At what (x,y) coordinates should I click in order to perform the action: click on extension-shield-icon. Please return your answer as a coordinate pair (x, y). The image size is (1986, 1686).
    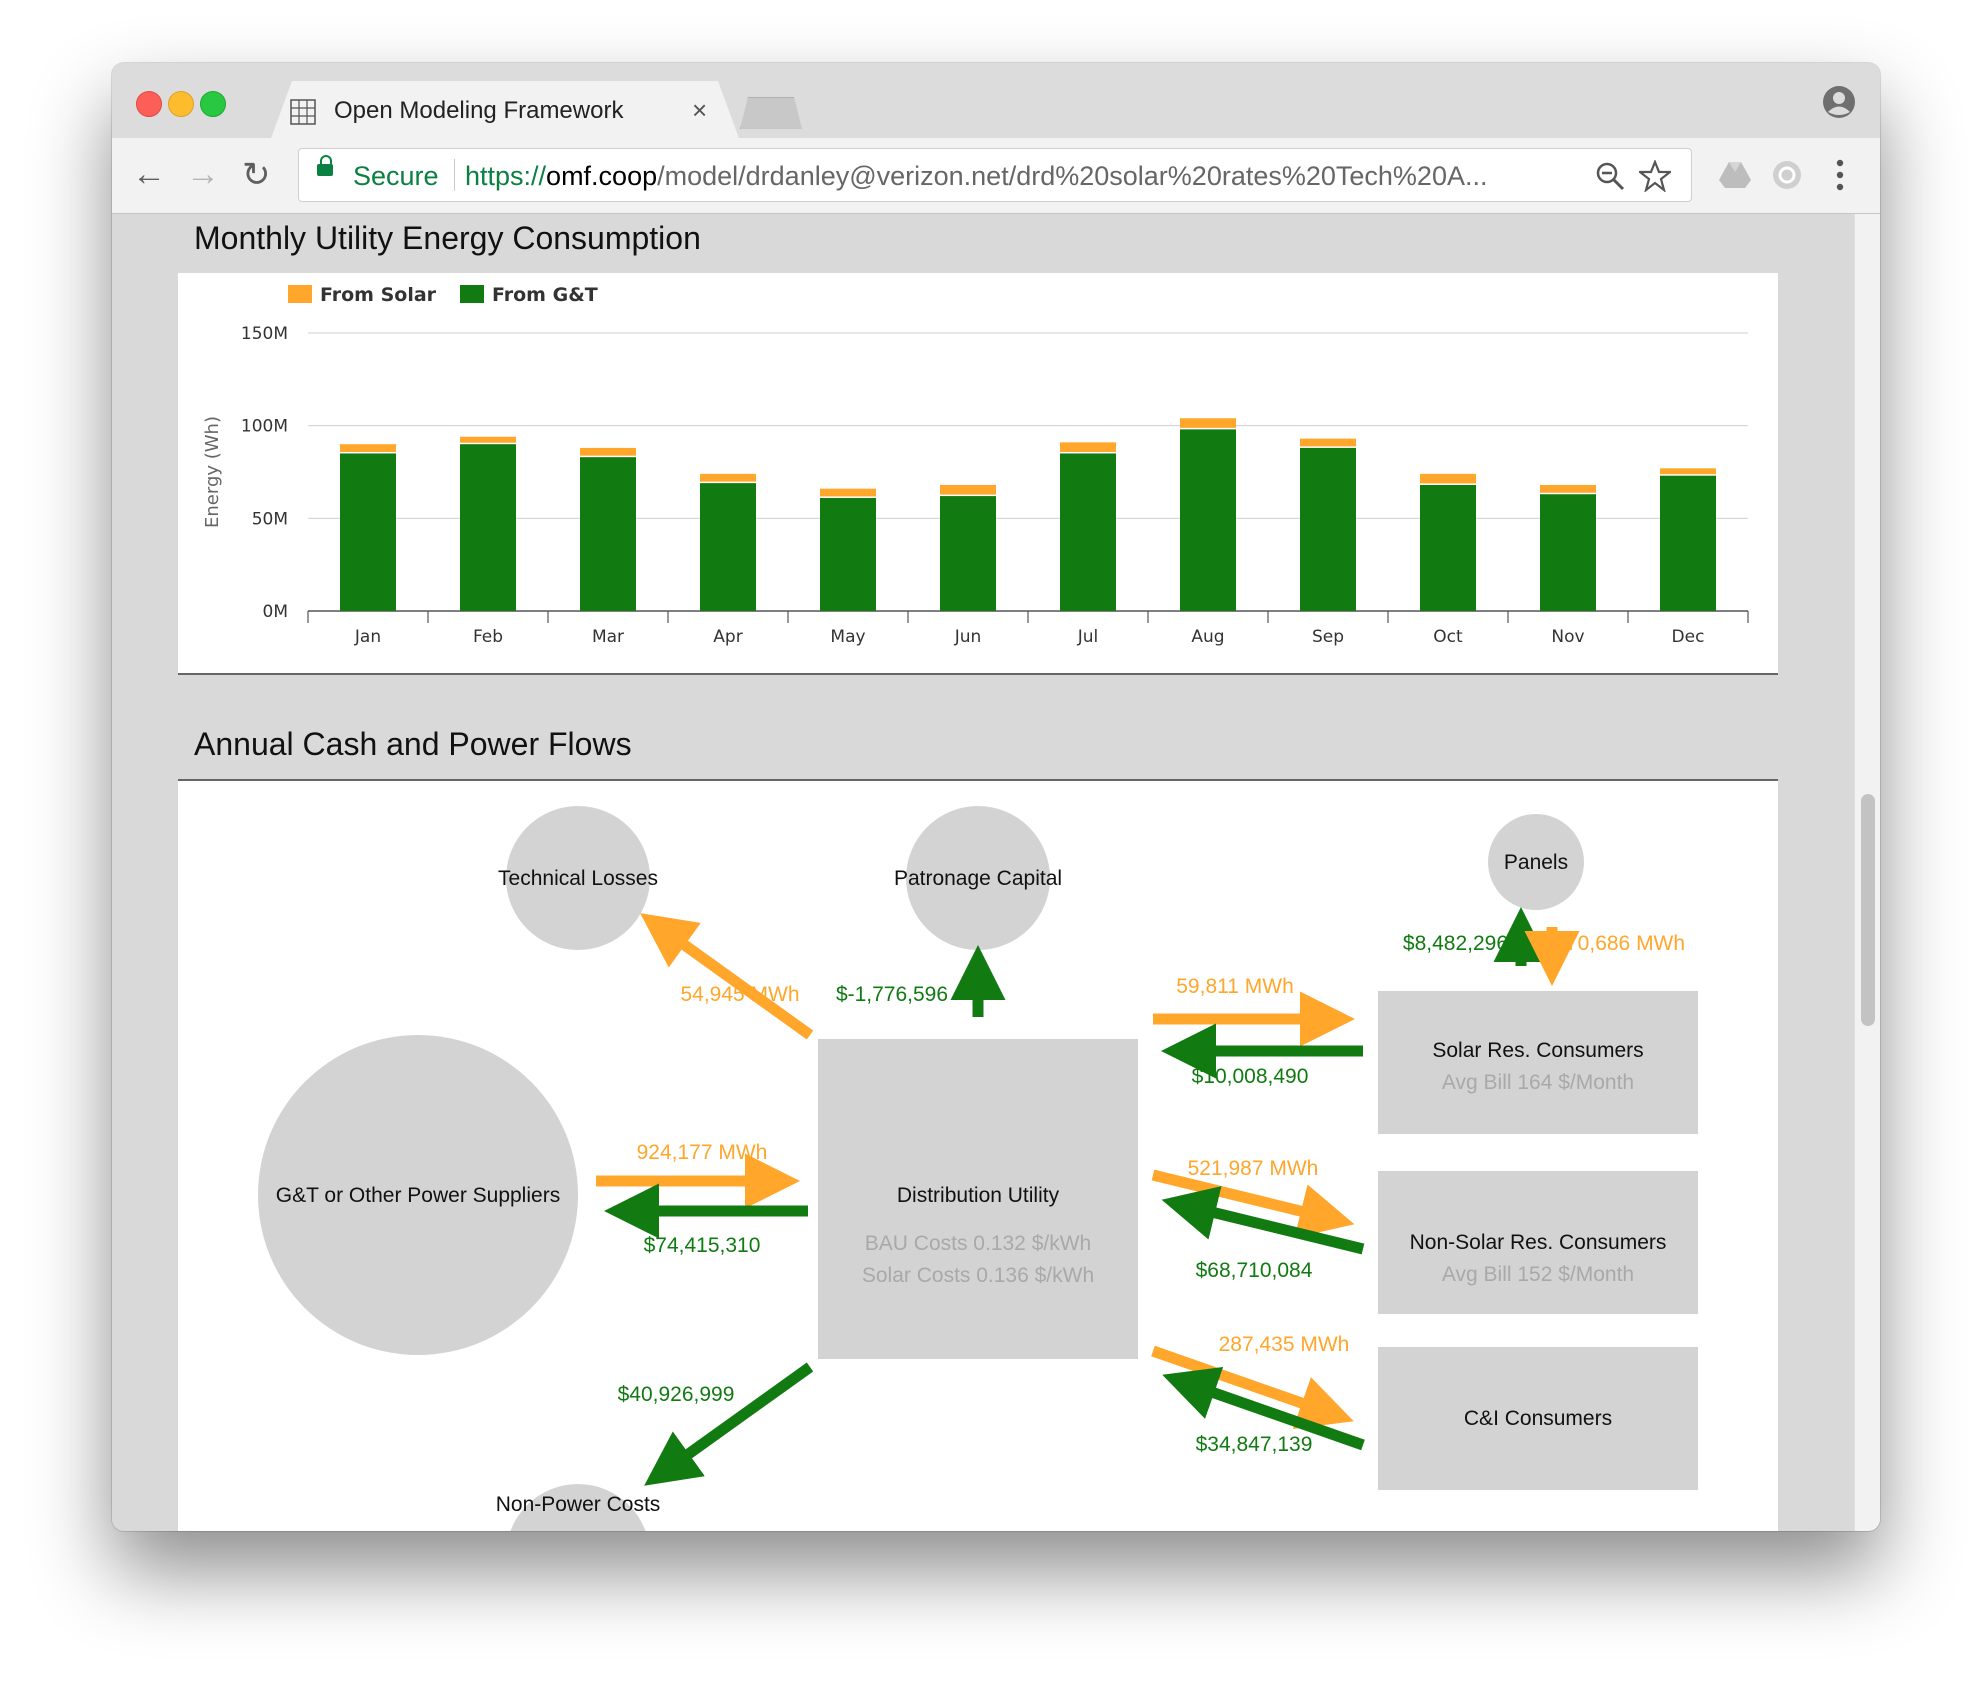
    Looking at the image, I should click on (1787, 175).